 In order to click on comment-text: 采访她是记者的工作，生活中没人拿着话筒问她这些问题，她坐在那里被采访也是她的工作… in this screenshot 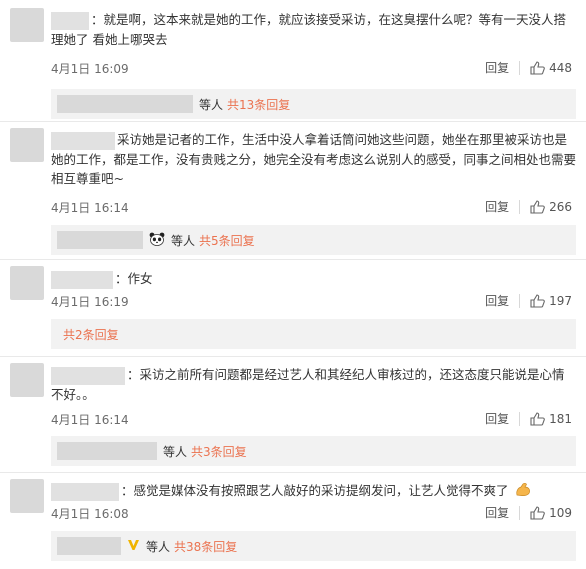, I will do `click(314, 158)`.